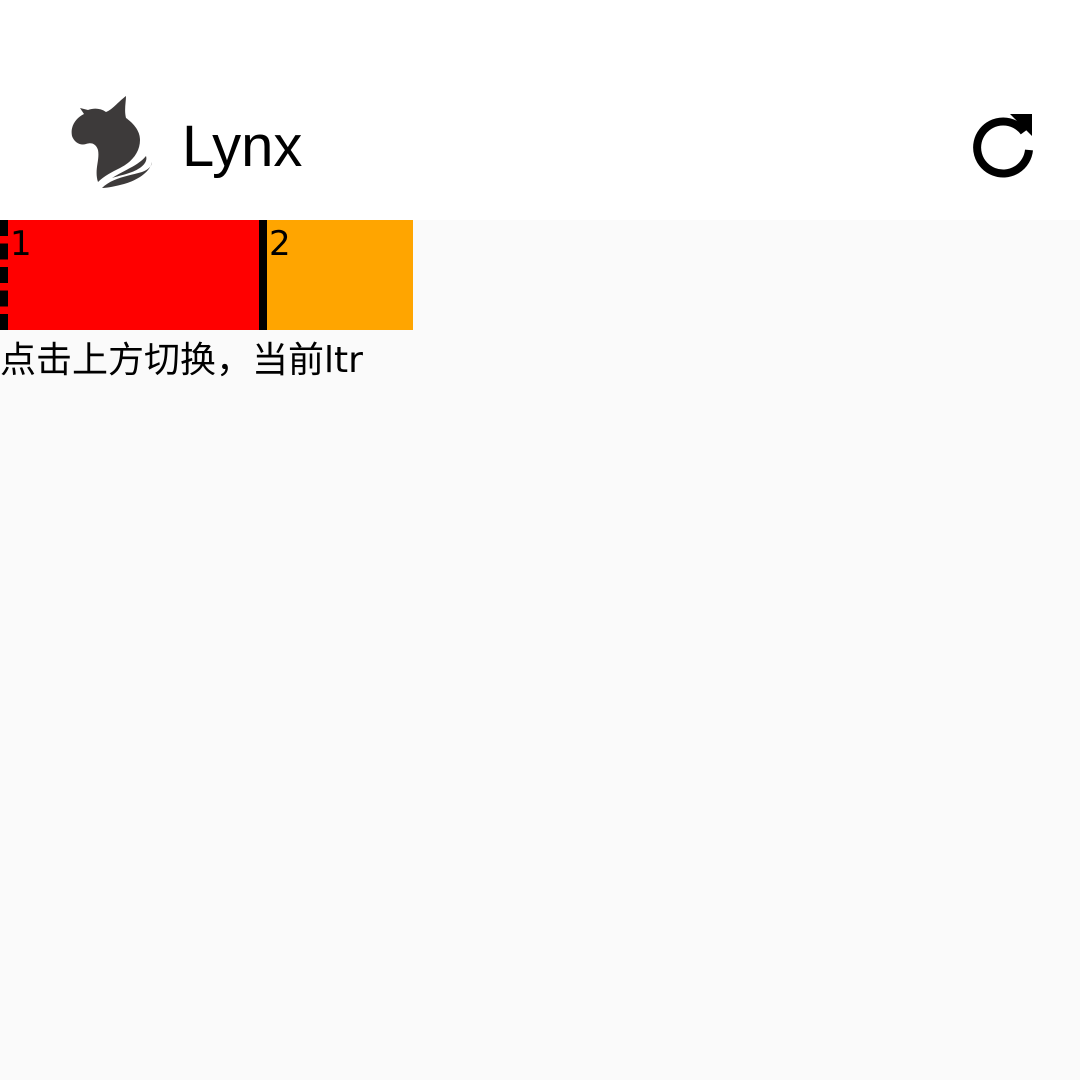  I want to click on direction-toggle-row: 1 2, so click(206, 275).